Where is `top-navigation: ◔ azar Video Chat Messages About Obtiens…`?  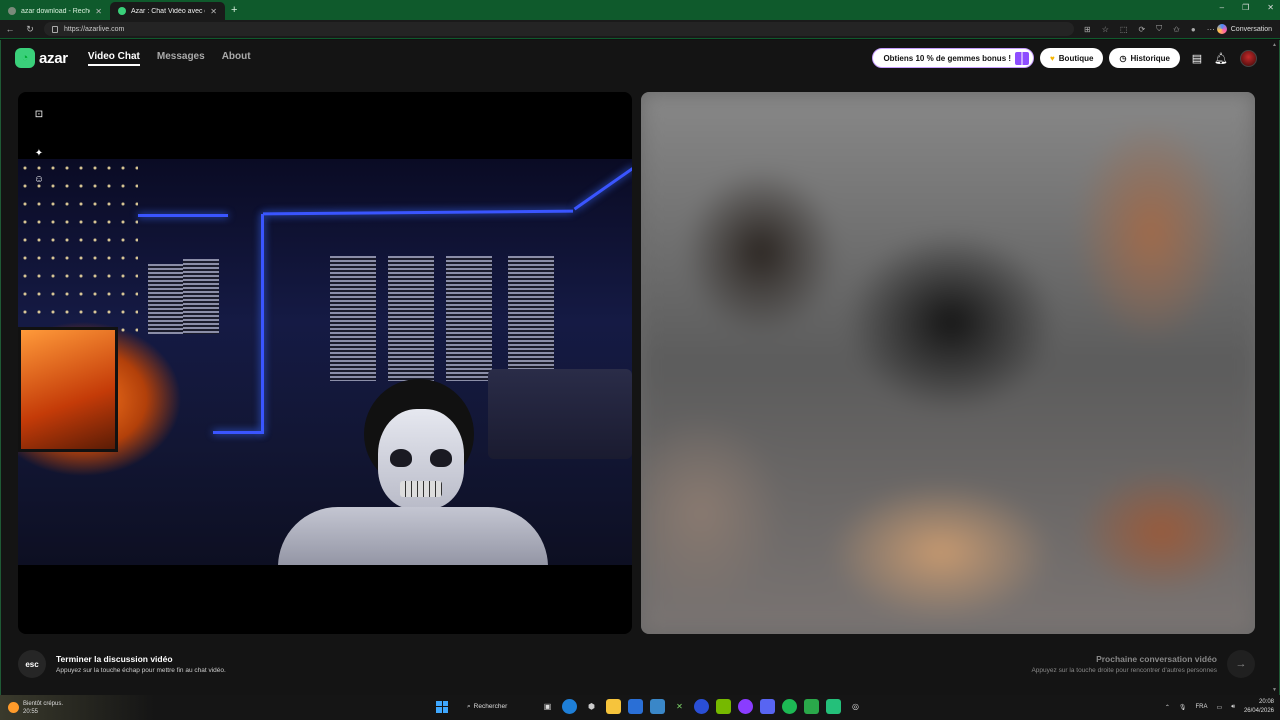
top-navigation: ◔ azar Video Chat Messages About Obtiens… is located at coordinates (640, 58).